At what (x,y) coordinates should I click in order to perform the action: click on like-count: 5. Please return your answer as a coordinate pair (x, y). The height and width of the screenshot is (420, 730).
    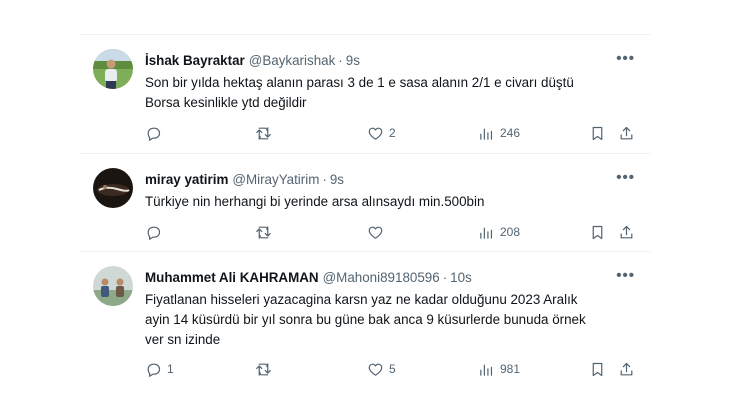
    Looking at the image, I should click on (392, 369).